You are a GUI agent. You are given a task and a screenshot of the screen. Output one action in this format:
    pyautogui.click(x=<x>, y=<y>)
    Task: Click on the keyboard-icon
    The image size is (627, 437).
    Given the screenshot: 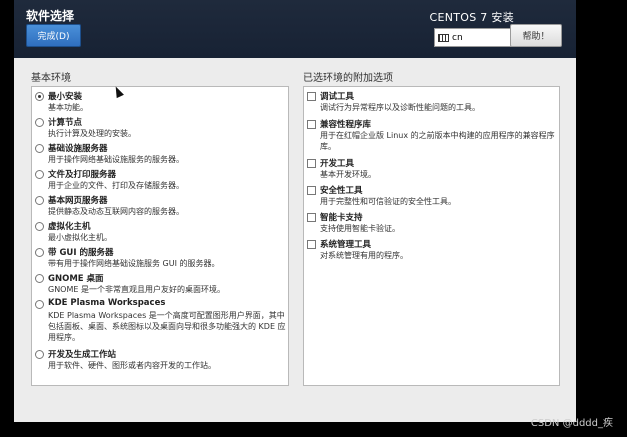 What is the action you would take?
    pyautogui.click(x=443, y=37)
    